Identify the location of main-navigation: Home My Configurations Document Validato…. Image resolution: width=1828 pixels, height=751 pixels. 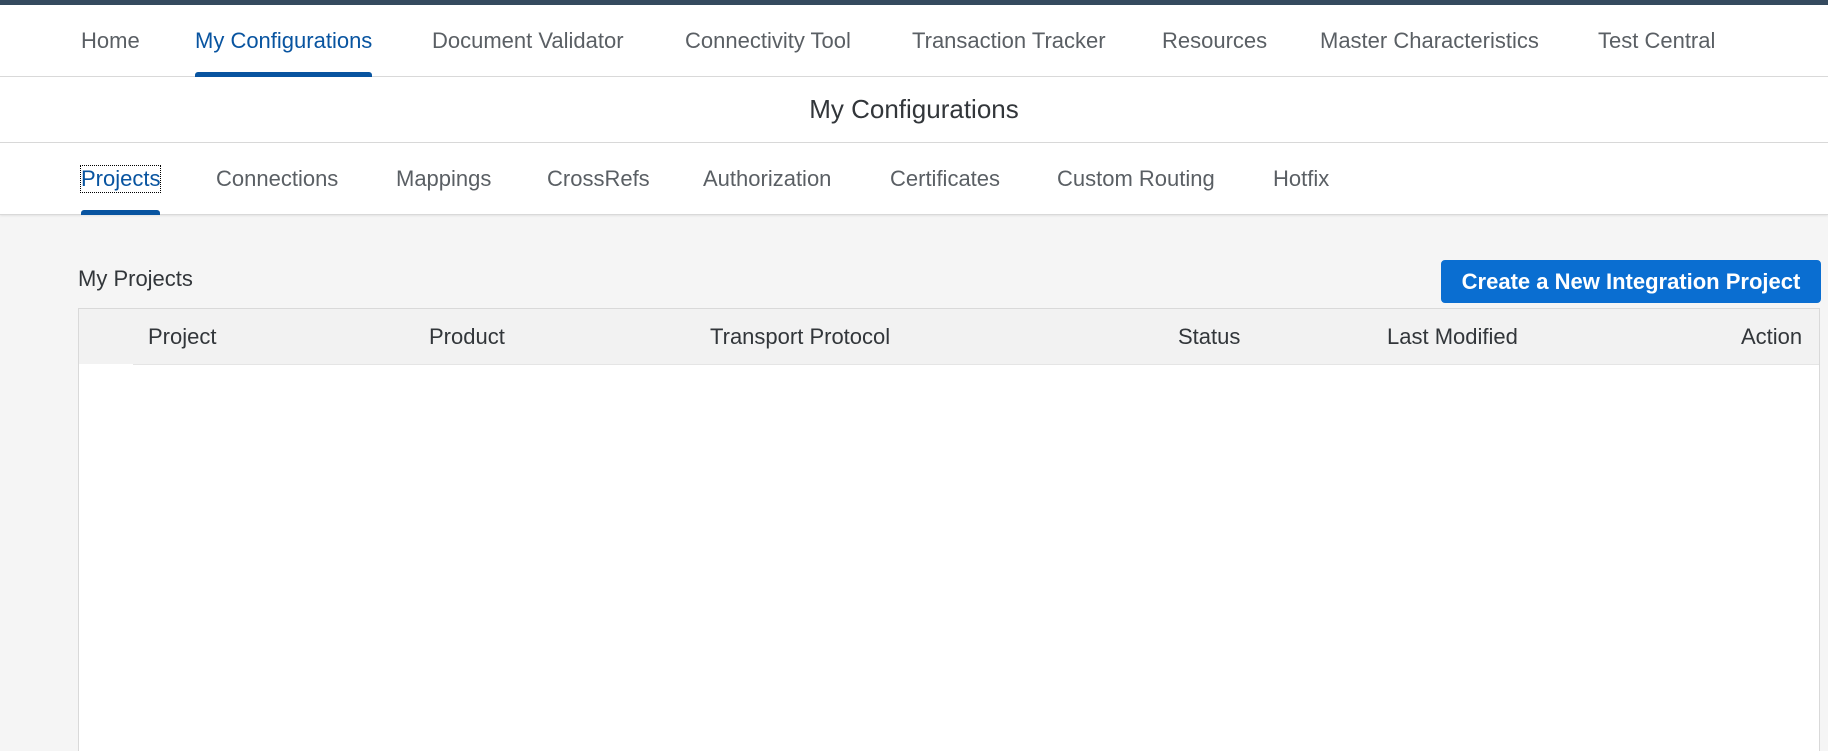
(914, 41).